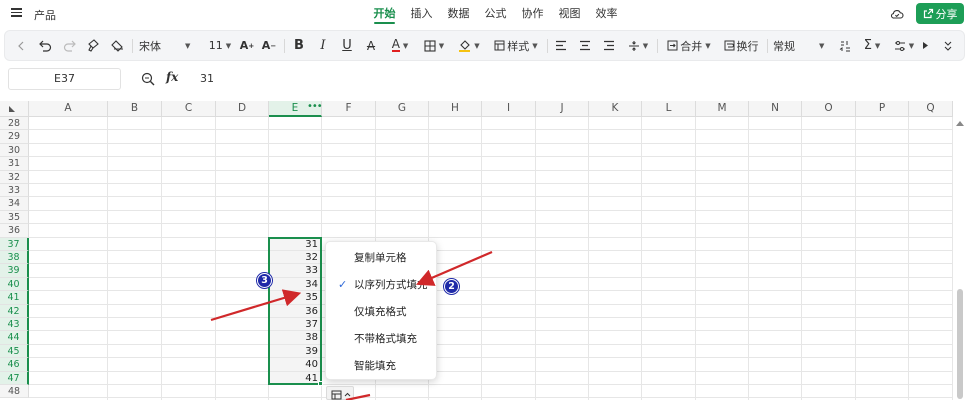 The image size is (969, 400). I want to click on tab-collaborate: 协作, so click(532, 14).